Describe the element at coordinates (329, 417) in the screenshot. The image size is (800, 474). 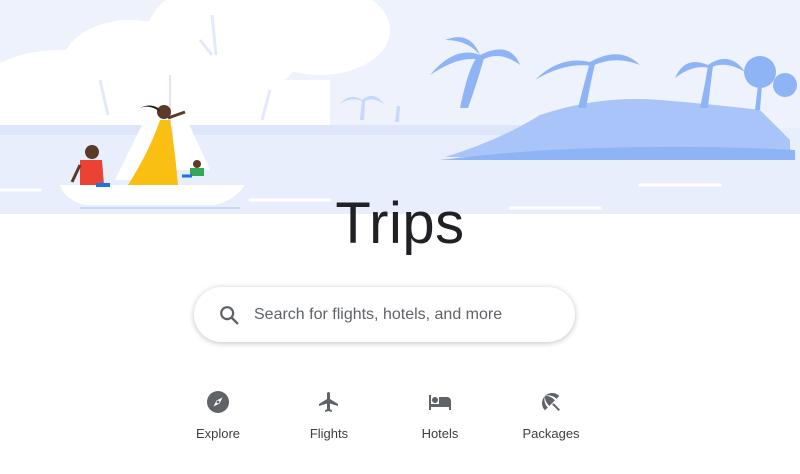
I see `nav-item-flights: Flights` at that location.